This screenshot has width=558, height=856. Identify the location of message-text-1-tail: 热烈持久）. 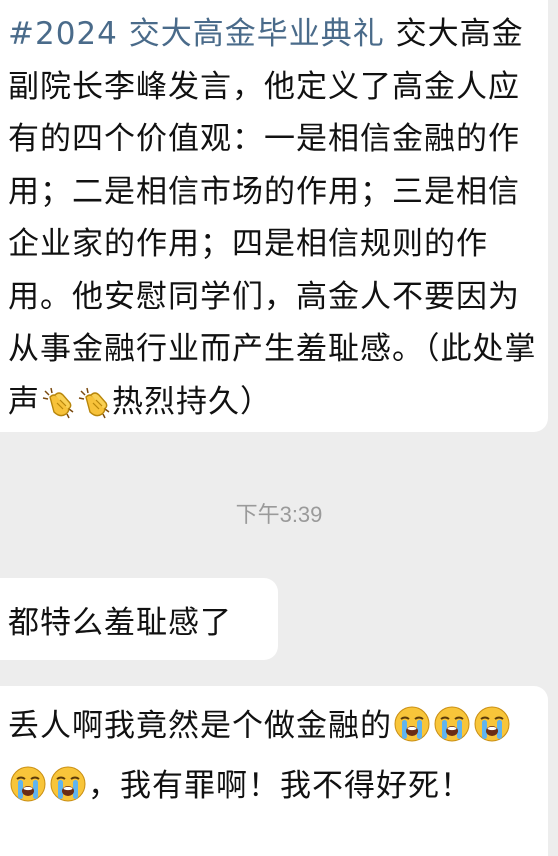
(192, 401).